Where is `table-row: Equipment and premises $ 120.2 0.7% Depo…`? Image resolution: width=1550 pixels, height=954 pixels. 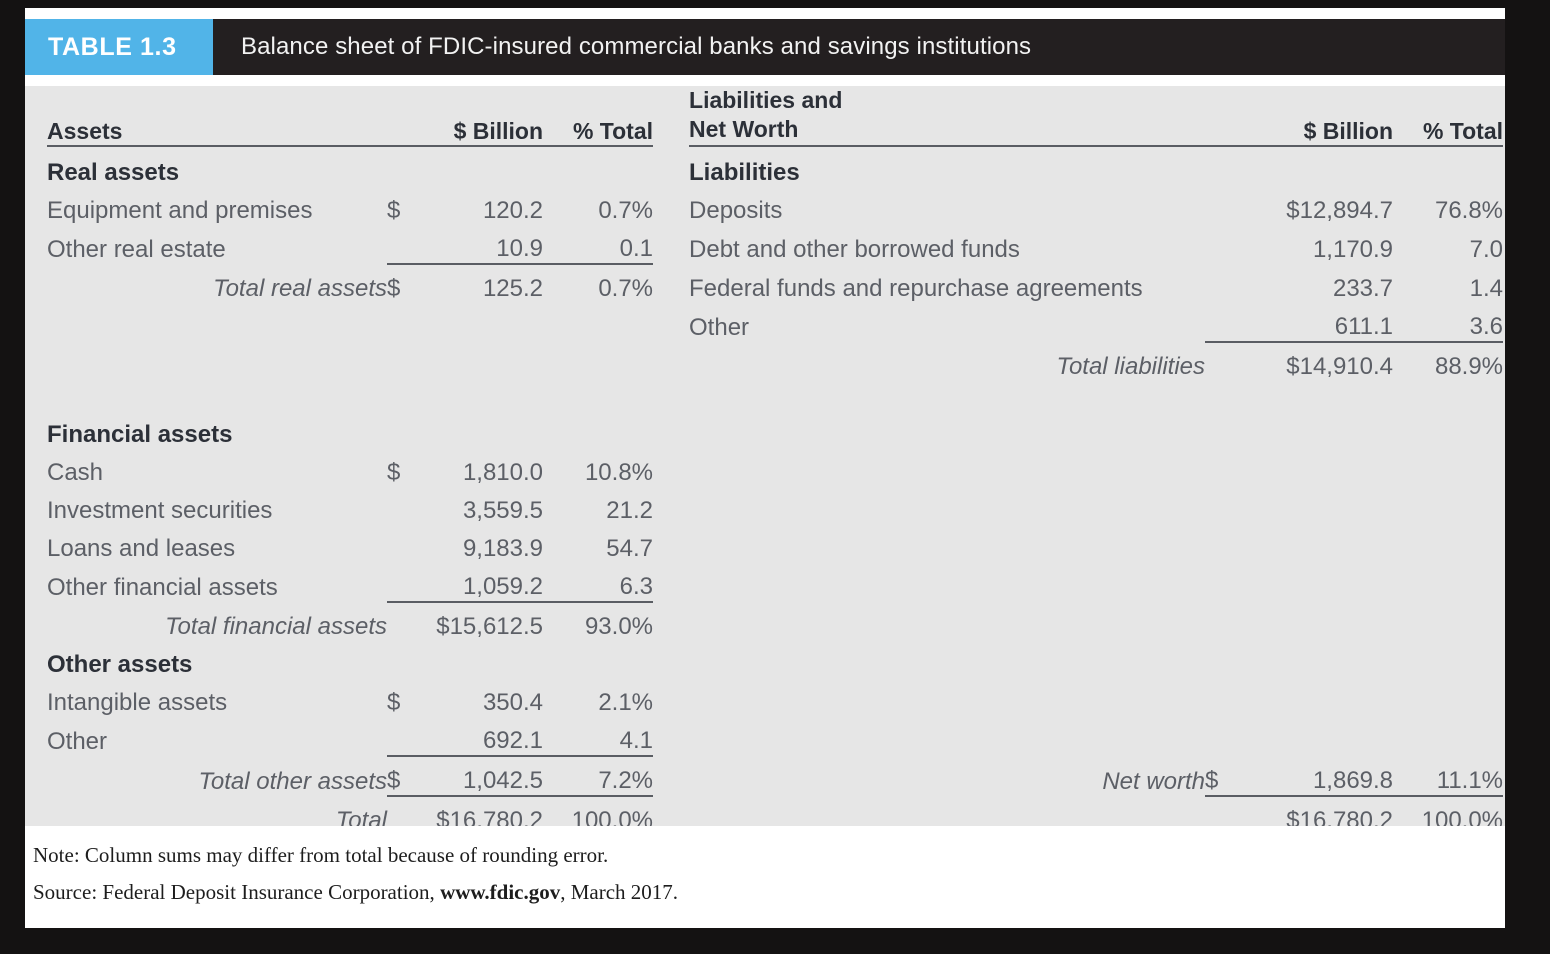 table-row: Equipment and premises $ 120.2 0.7% Depo… is located at coordinates (775, 206).